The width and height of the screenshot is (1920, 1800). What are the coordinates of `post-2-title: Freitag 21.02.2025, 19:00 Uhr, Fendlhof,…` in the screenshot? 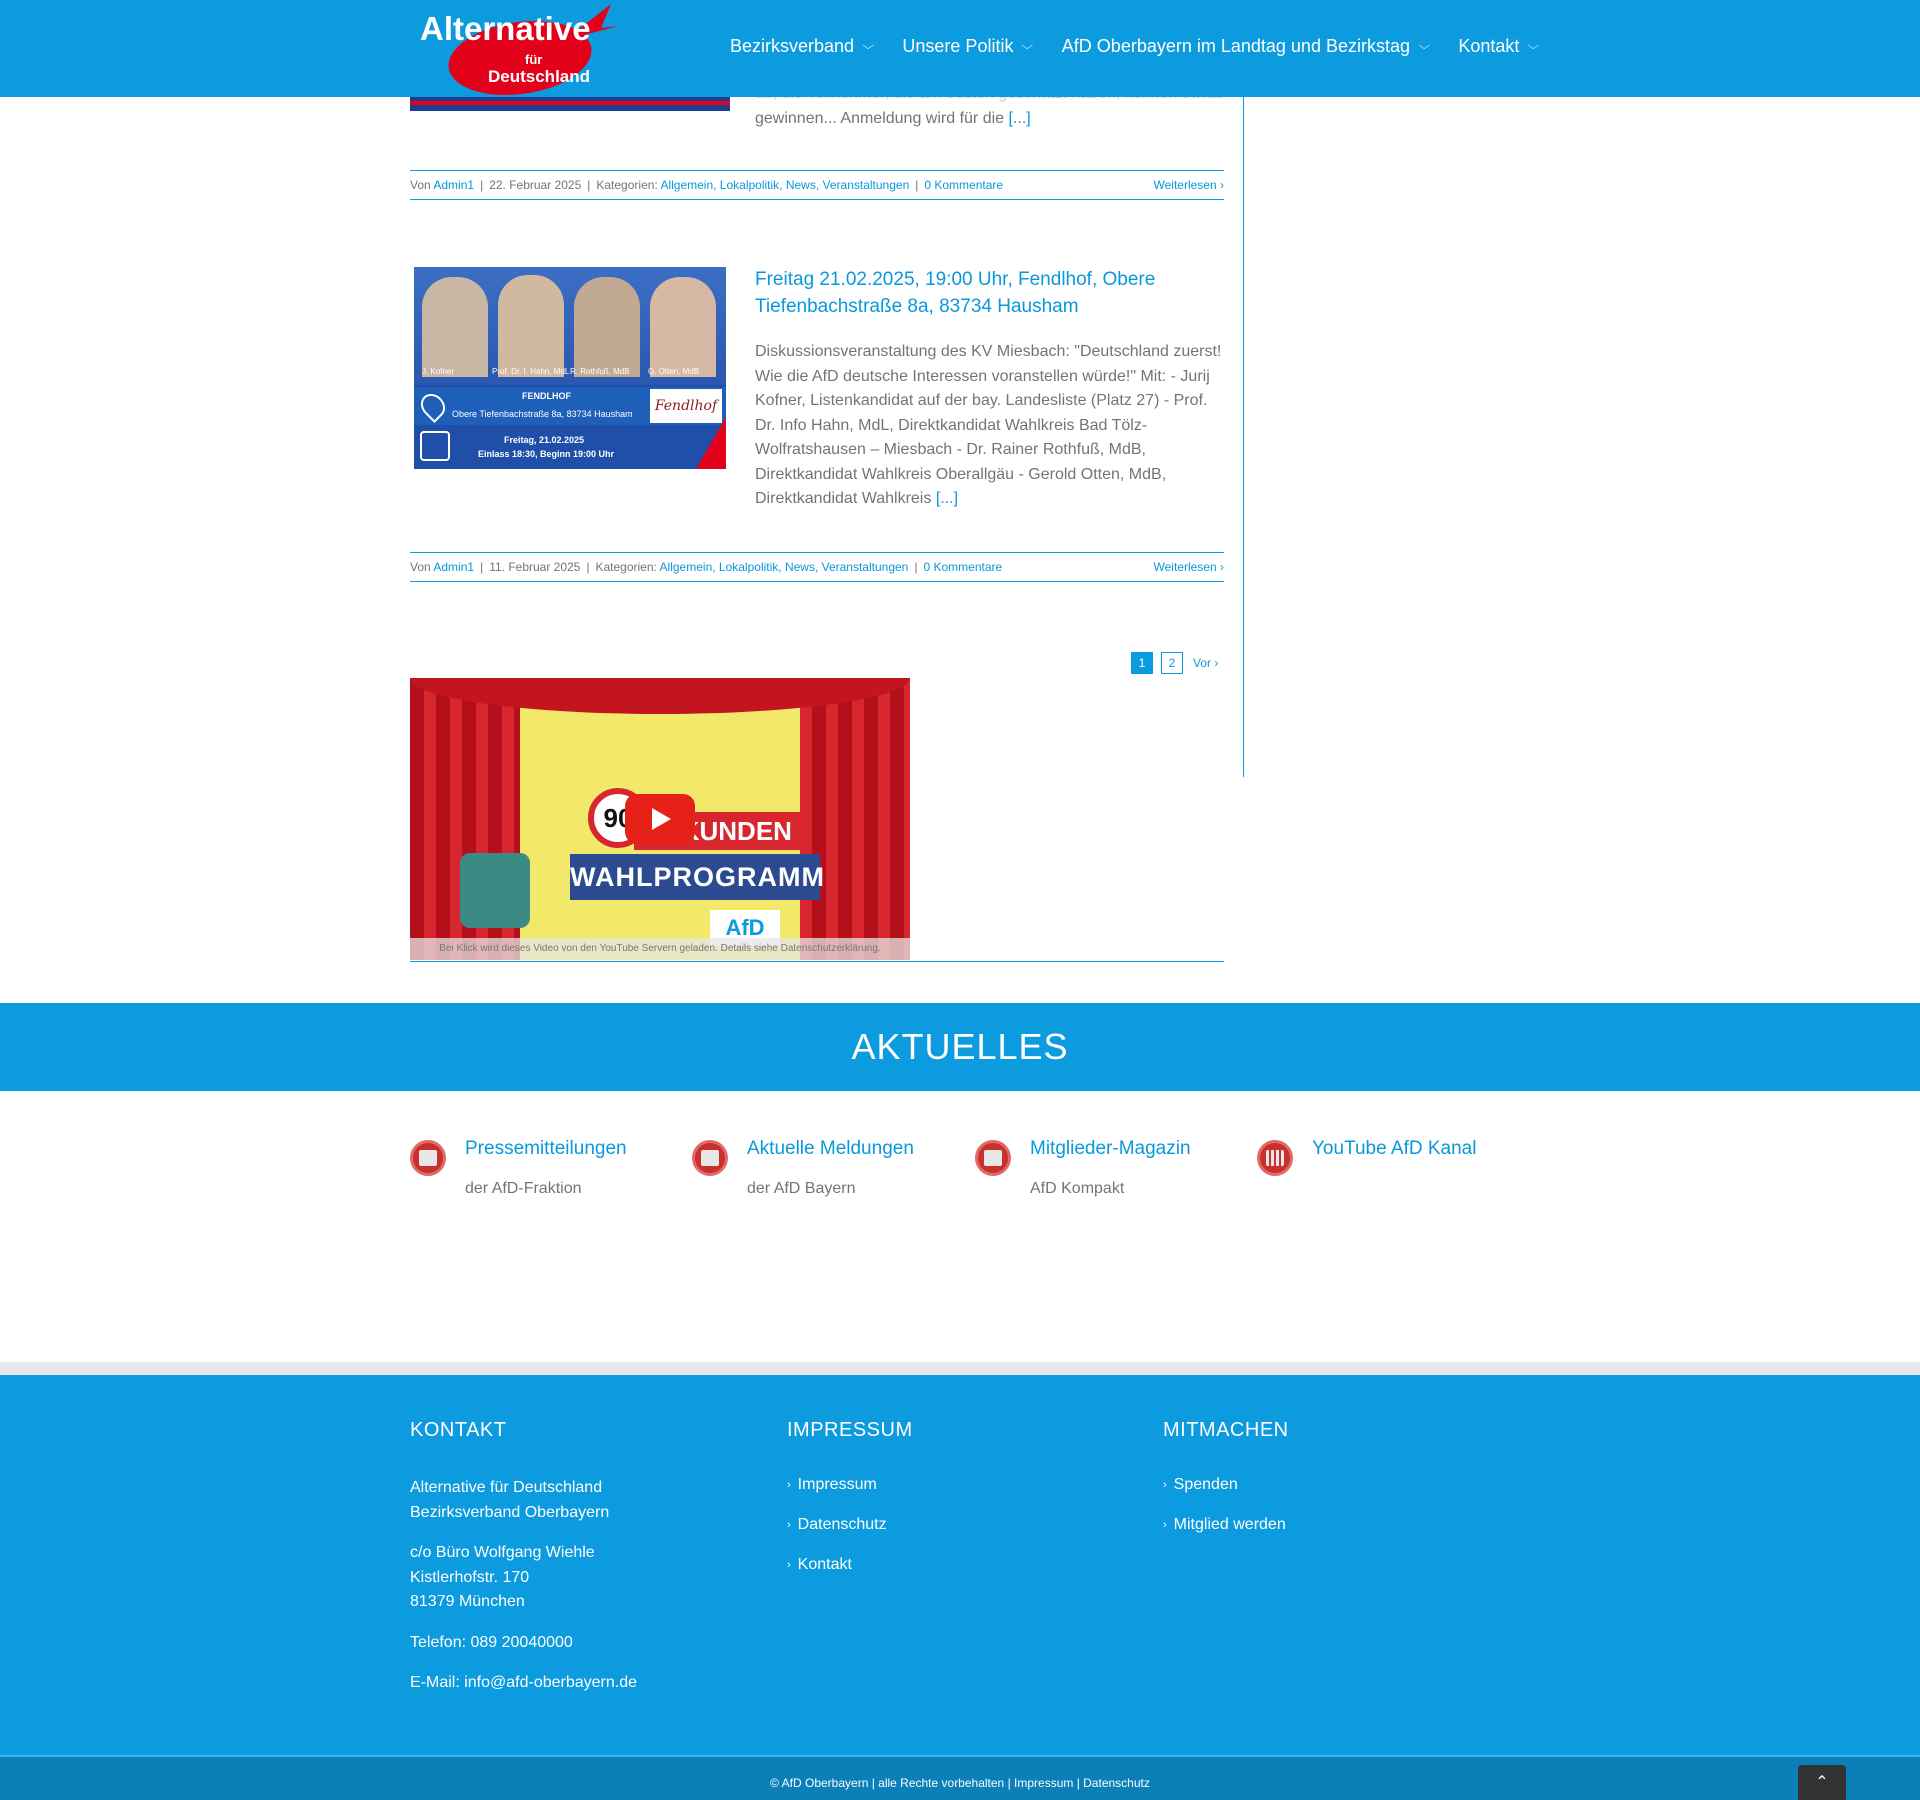 It's located at (990, 293).